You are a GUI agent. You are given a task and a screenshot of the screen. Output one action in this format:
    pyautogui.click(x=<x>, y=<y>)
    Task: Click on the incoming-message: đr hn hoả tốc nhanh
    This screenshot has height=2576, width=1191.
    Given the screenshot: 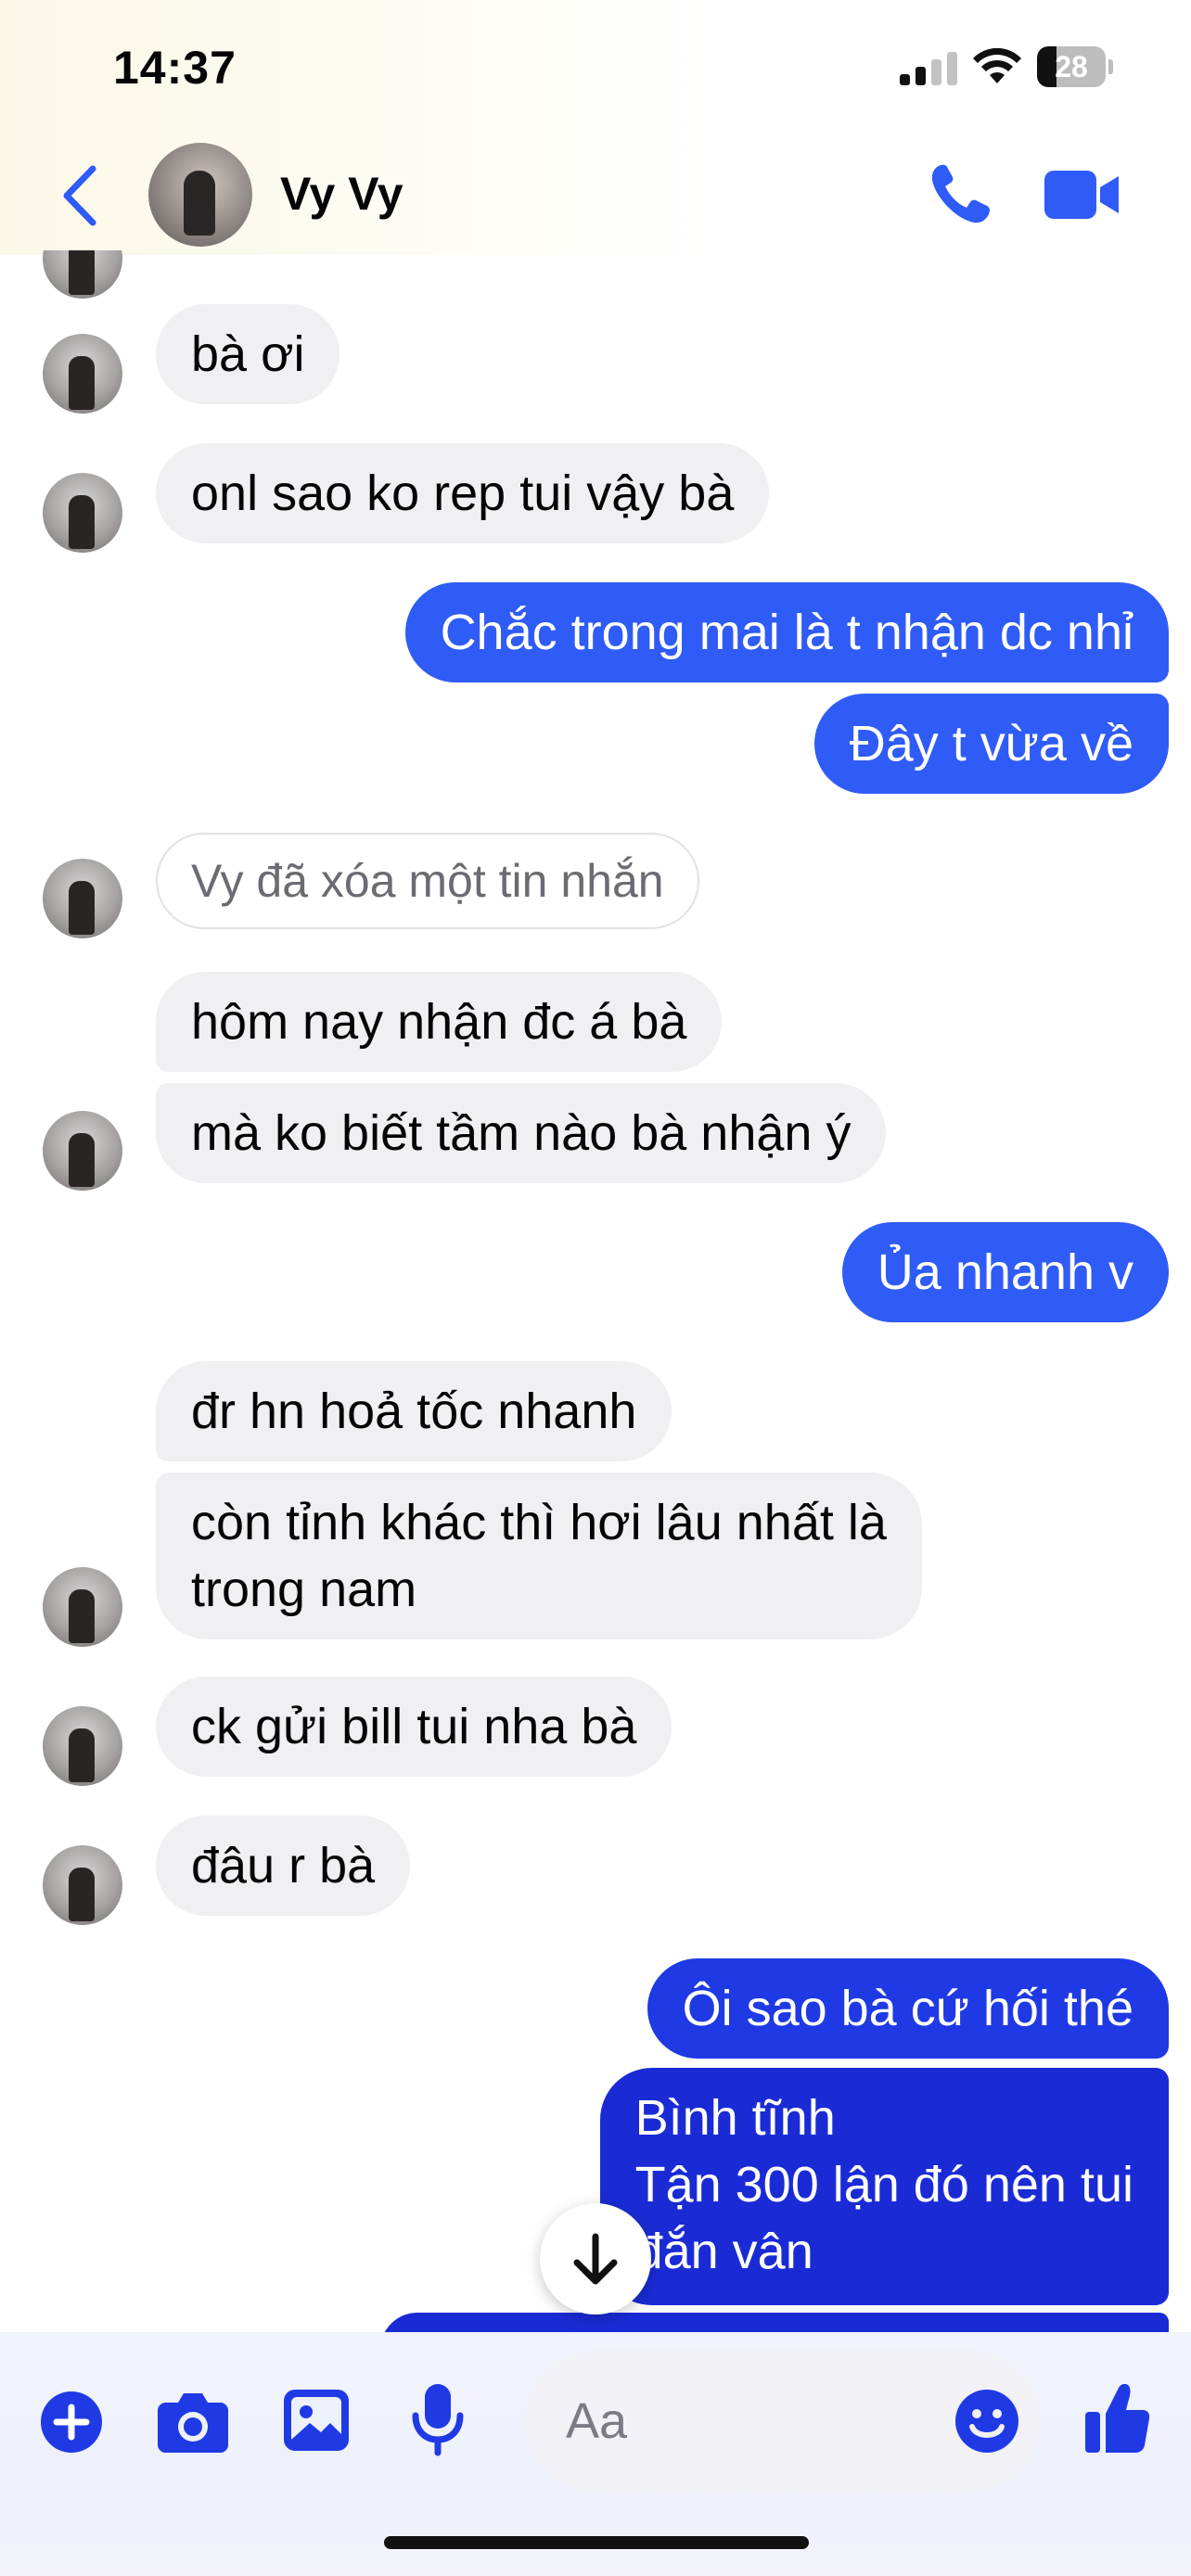 What is the action you would take?
    pyautogui.click(x=414, y=1411)
    